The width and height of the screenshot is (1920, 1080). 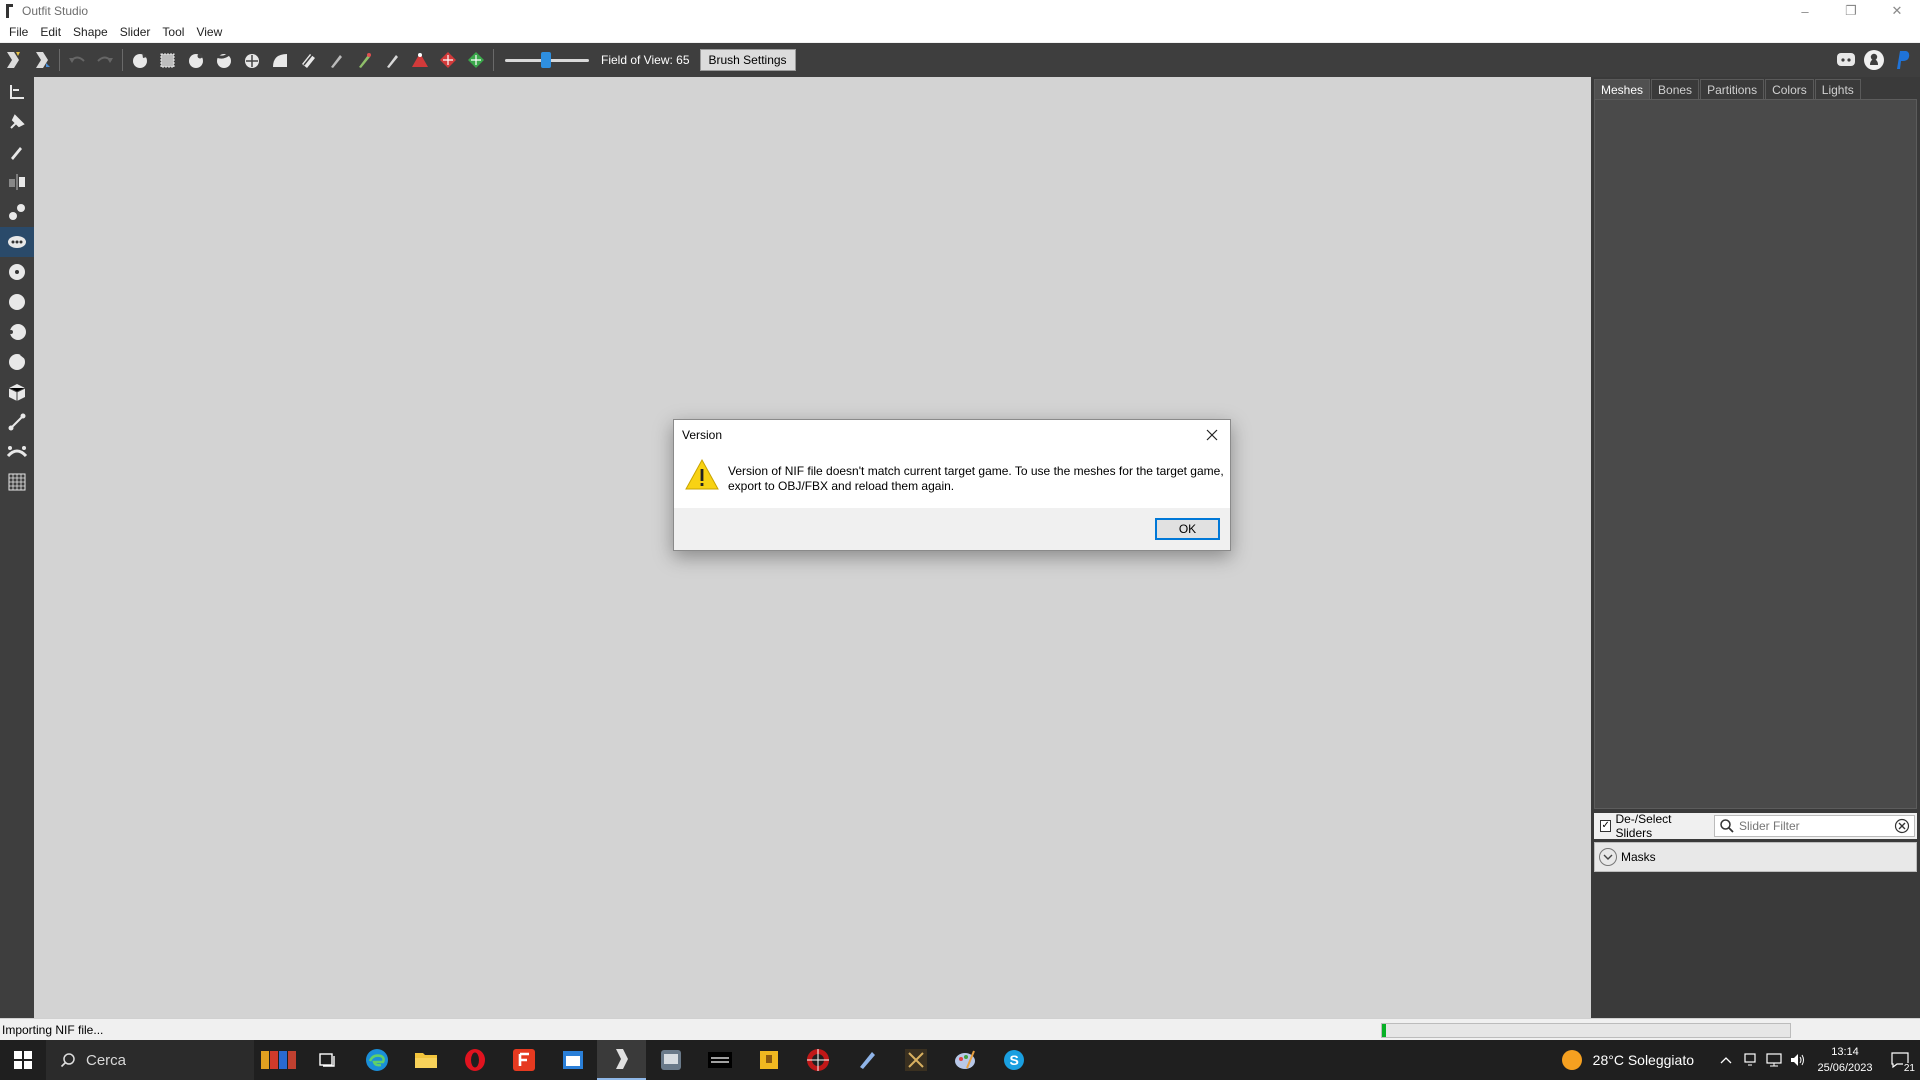 I want to click on restore-button: ❐, so click(x=1851, y=11).